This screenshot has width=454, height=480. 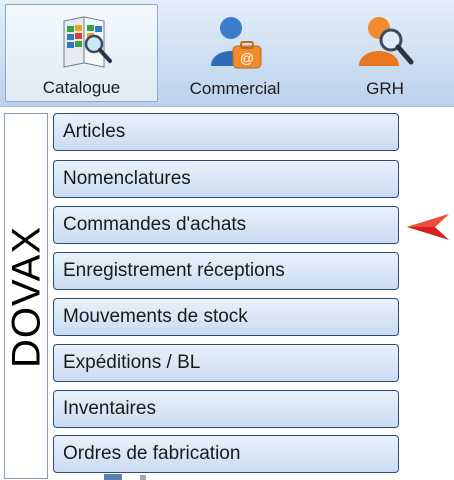 I want to click on menu-item-commandes-achats: Commandes d'achats, so click(x=226, y=225).